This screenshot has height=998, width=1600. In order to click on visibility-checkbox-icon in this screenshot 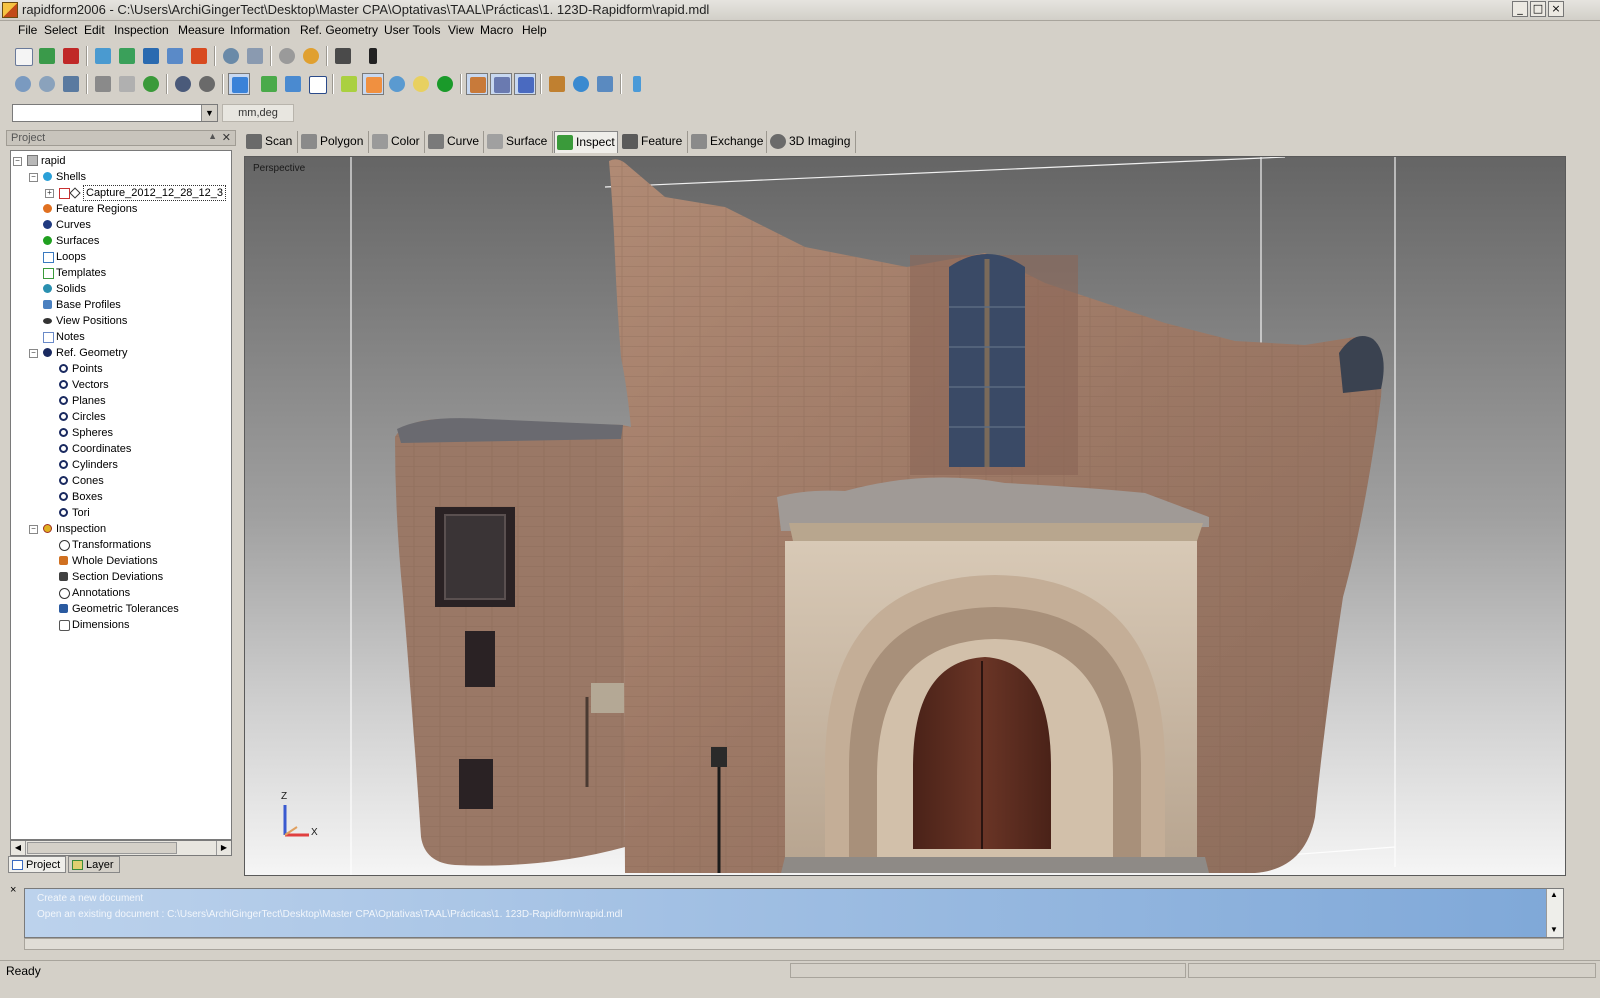, I will do `click(64, 193)`.